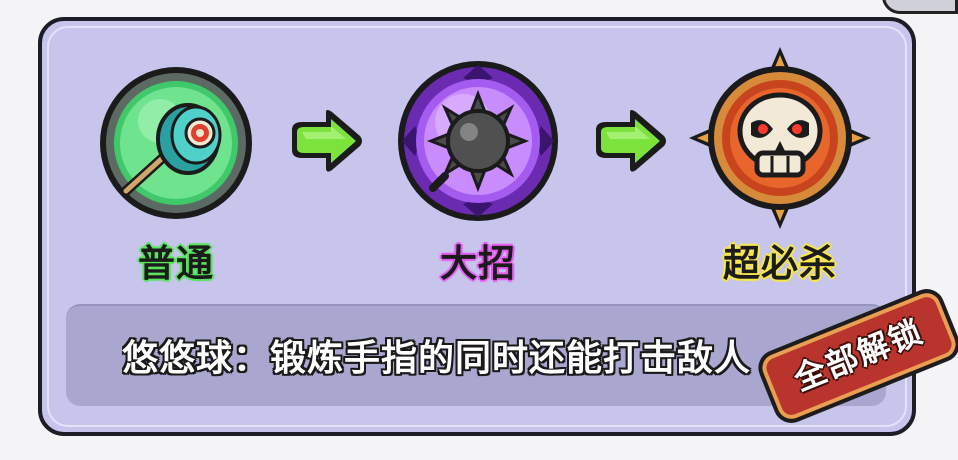  What do you see at coordinates (478, 263) in the screenshot?
I see `stage-label-ultimate: 大招` at bounding box center [478, 263].